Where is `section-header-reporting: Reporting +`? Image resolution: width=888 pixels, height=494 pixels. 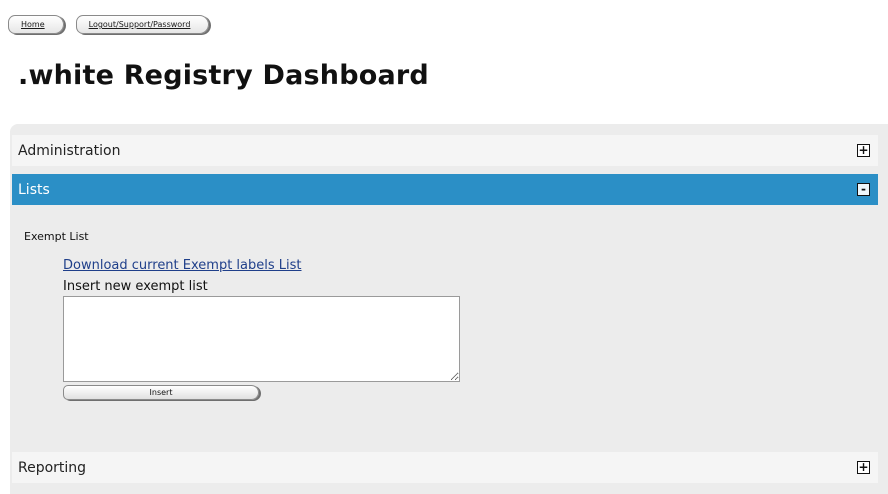
section-header-reporting: Reporting + is located at coordinates (445, 467).